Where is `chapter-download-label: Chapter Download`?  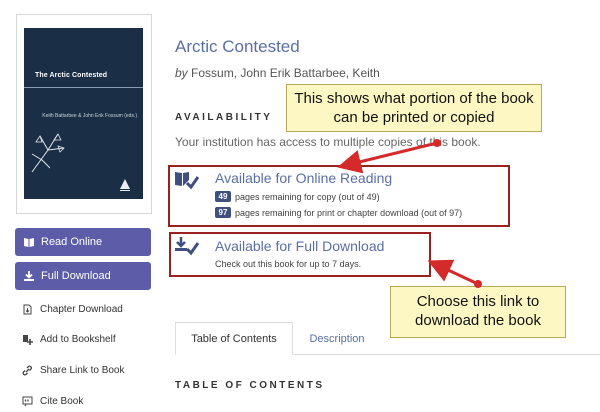
chapter-download-label: Chapter Download is located at coordinates (81, 309).